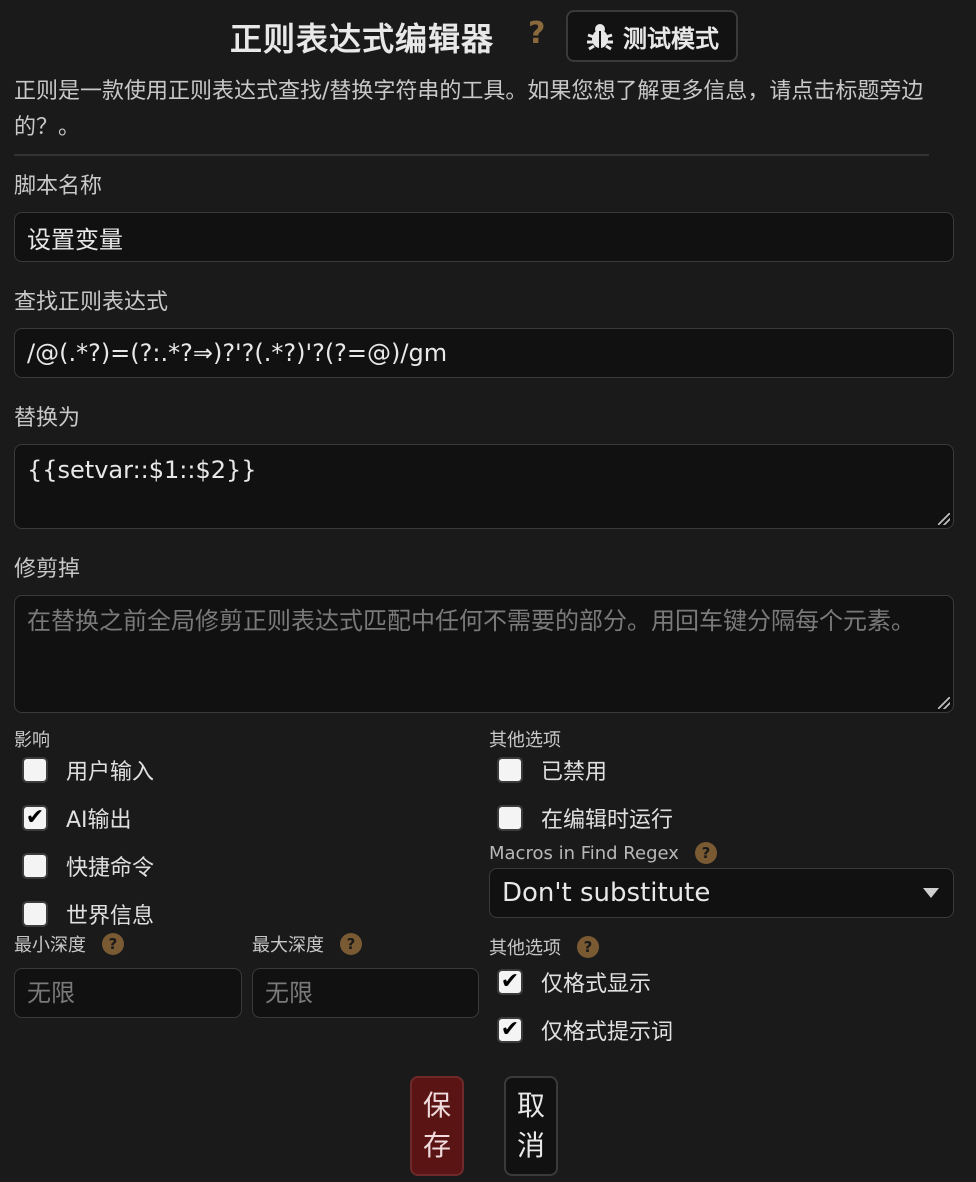 The image size is (976, 1182). What do you see at coordinates (931, 893) in the screenshot?
I see `chevron-down-icon` at bounding box center [931, 893].